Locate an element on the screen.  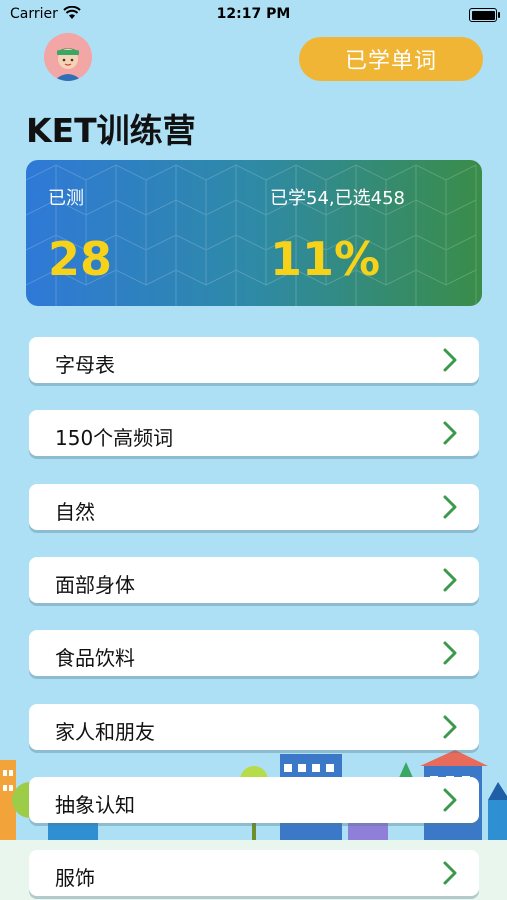
learned-label: 已学54,已选458 is located at coordinates (337, 198).